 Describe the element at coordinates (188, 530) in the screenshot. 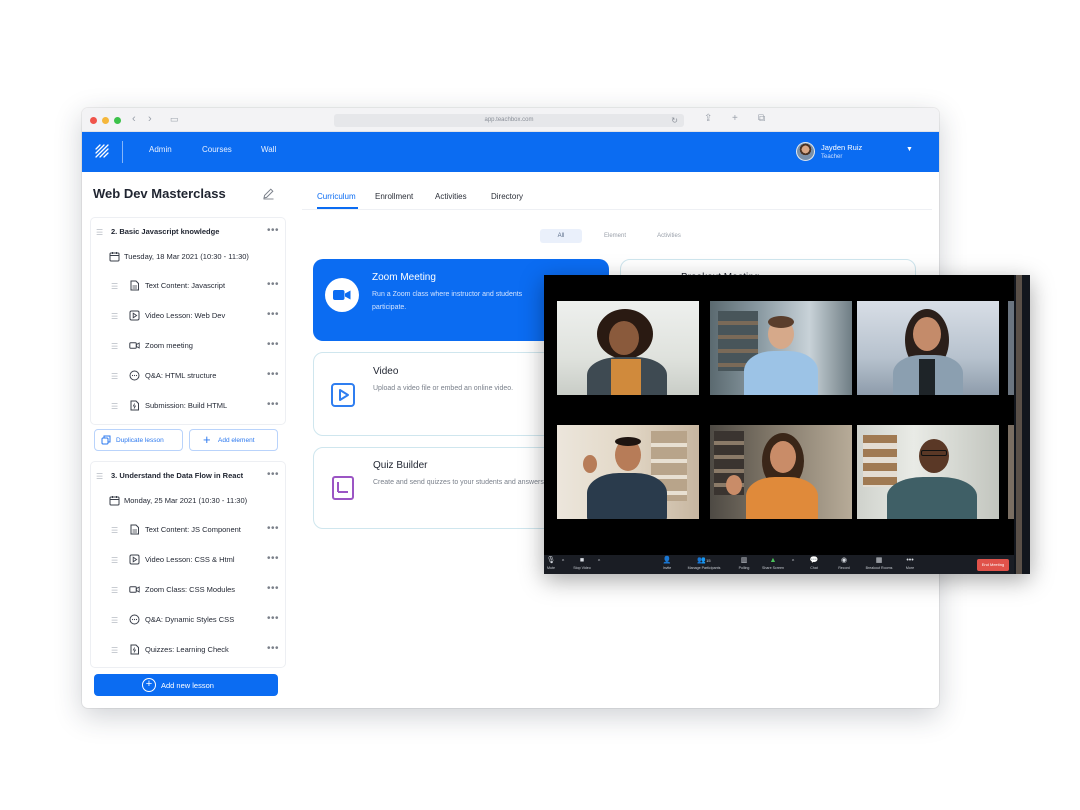

I see `lesson-item: ☰ Text Content: JS Component •••` at that location.